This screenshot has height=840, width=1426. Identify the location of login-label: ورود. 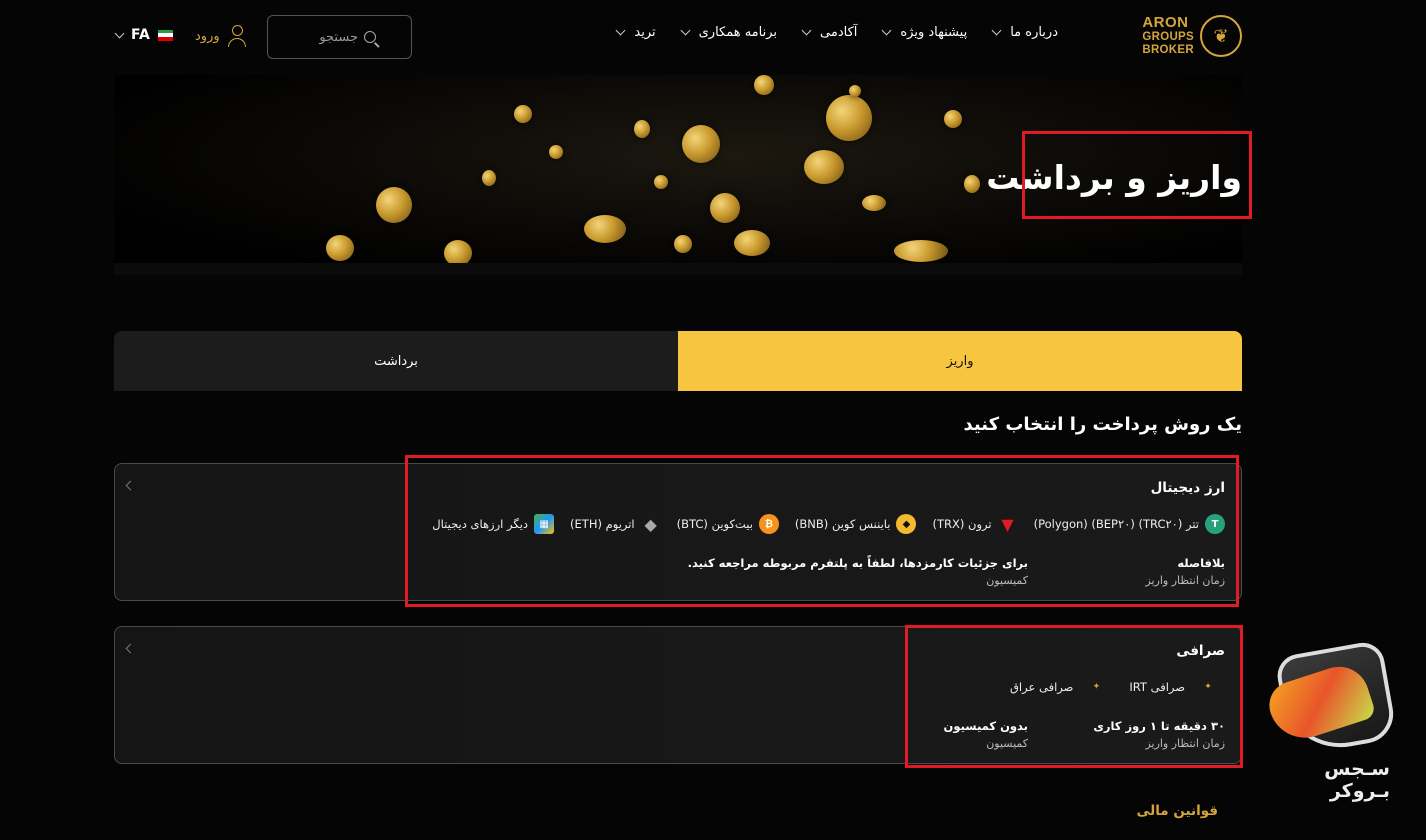
(207, 36).